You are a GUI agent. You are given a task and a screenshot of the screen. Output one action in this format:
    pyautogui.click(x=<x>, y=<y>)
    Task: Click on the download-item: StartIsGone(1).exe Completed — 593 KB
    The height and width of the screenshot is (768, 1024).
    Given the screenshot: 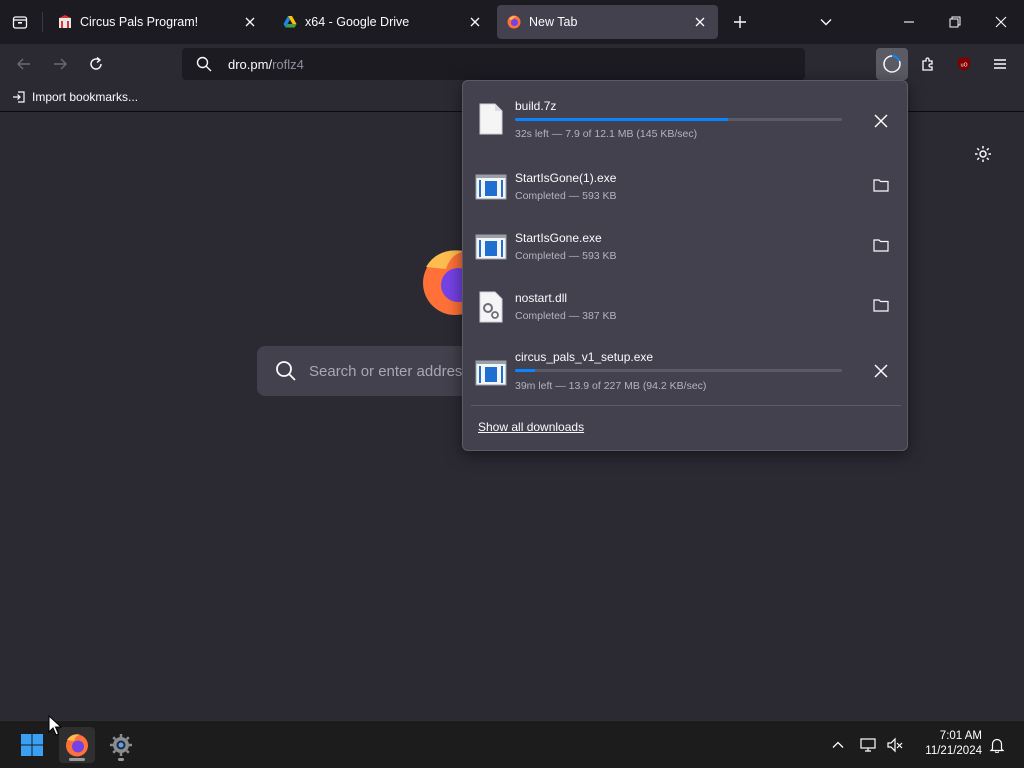 What is the action you would take?
    pyautogui.click(x=685, y=191)
    